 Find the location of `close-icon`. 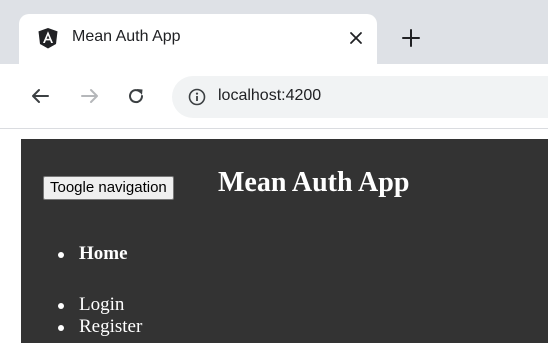

close-icon is located at coordinates (356, 38).